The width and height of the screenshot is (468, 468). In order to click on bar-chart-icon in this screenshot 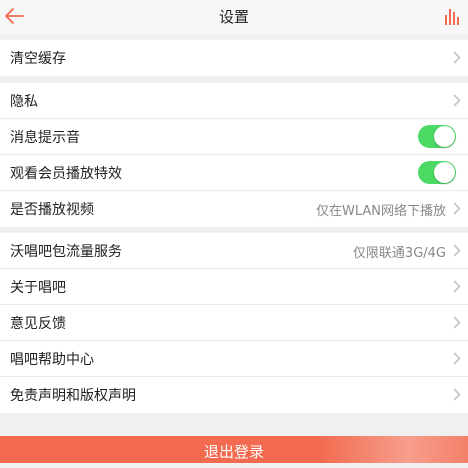, I will do `click(452, 16)`.